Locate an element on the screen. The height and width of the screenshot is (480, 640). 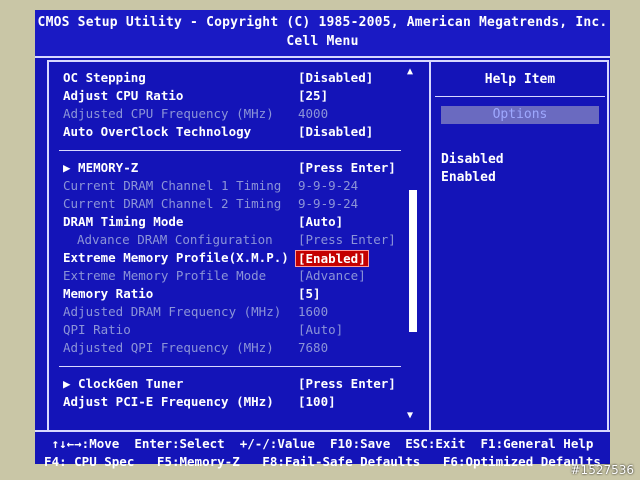
setting-value: 4000 is located at coordinates (313, 113).